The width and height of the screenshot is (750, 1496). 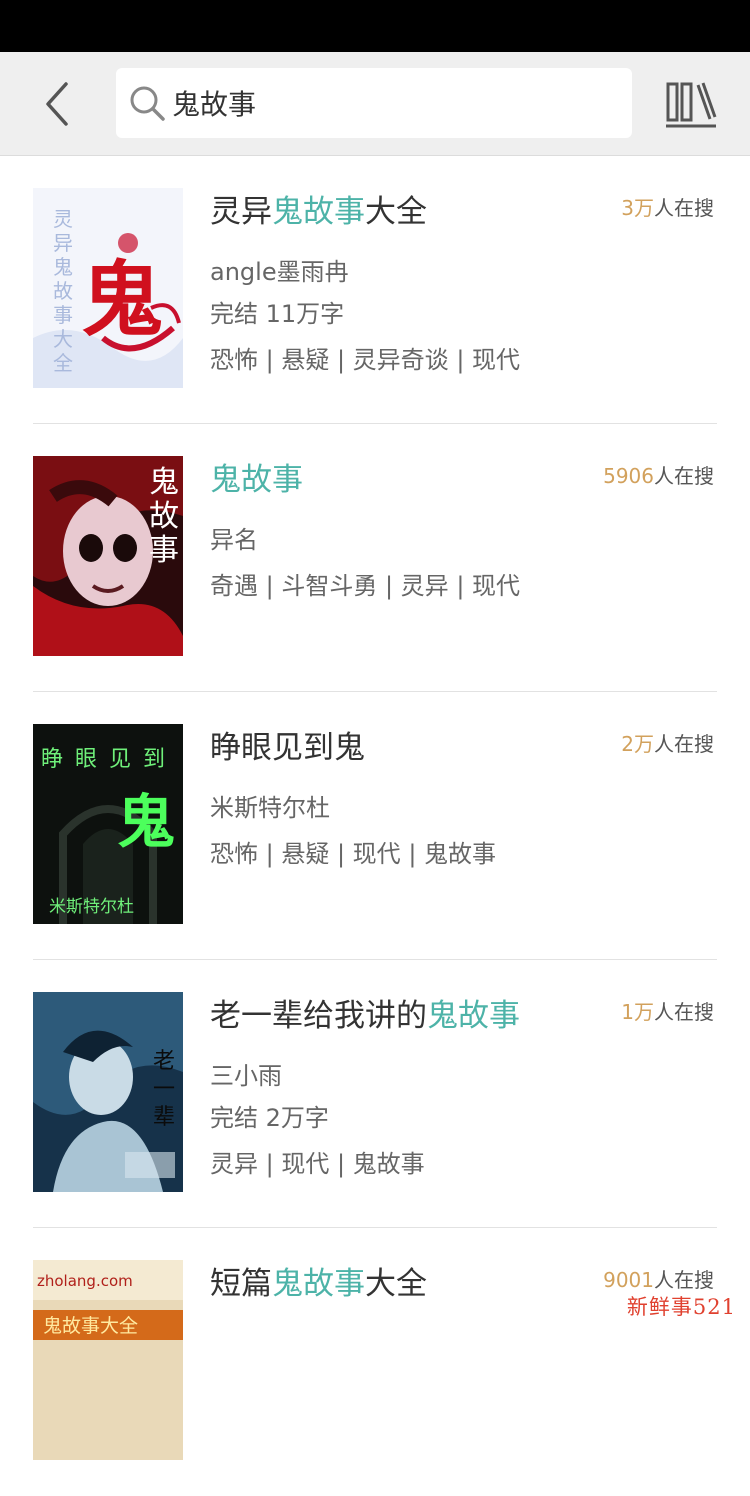 I want to click on book-tags: 恐怖 | 悬疑 | 灵异奇谈 | 现代, so click(x=365, y=360).